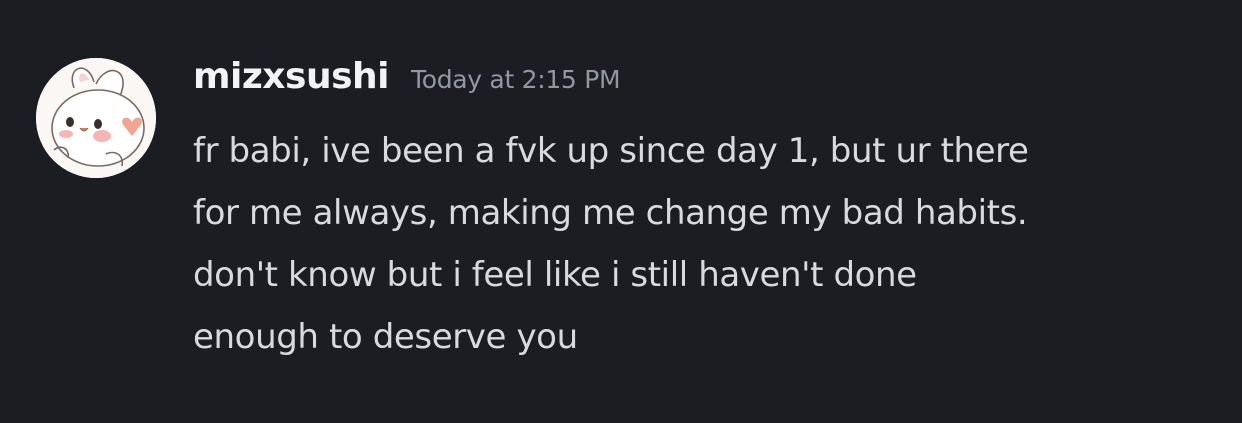 The image size is (1242, 423). What do you see at coordinates (291, 76) in the screenshot?
I see `username: mizxsushi` at bounding box center [291, 76].